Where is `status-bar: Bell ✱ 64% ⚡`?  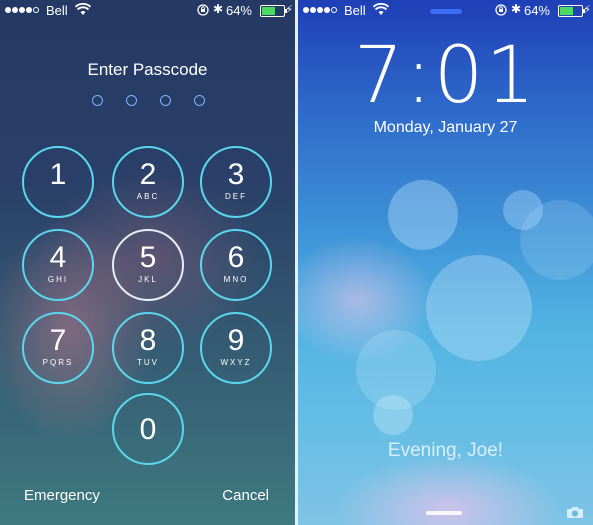
status-bar: Bell ✱ 64% ⚡ is located at coordinates (147, 11).